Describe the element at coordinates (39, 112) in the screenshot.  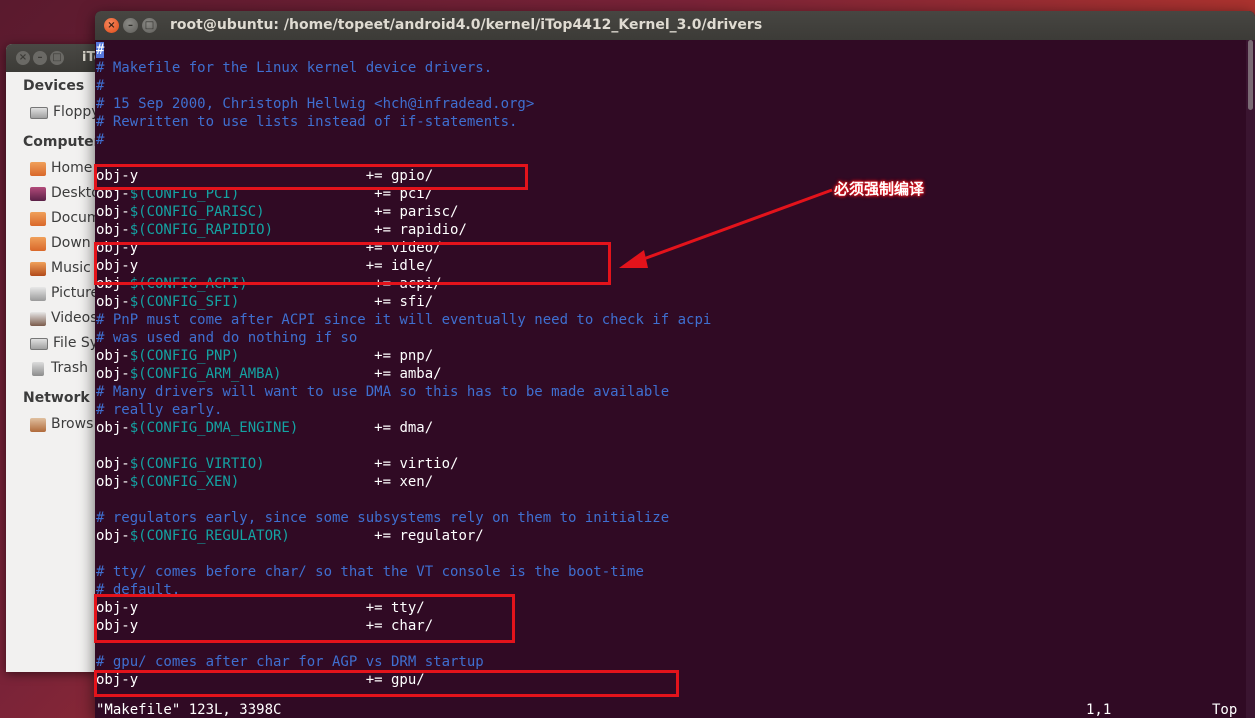
I see `floppy-drive-icon` at that location.